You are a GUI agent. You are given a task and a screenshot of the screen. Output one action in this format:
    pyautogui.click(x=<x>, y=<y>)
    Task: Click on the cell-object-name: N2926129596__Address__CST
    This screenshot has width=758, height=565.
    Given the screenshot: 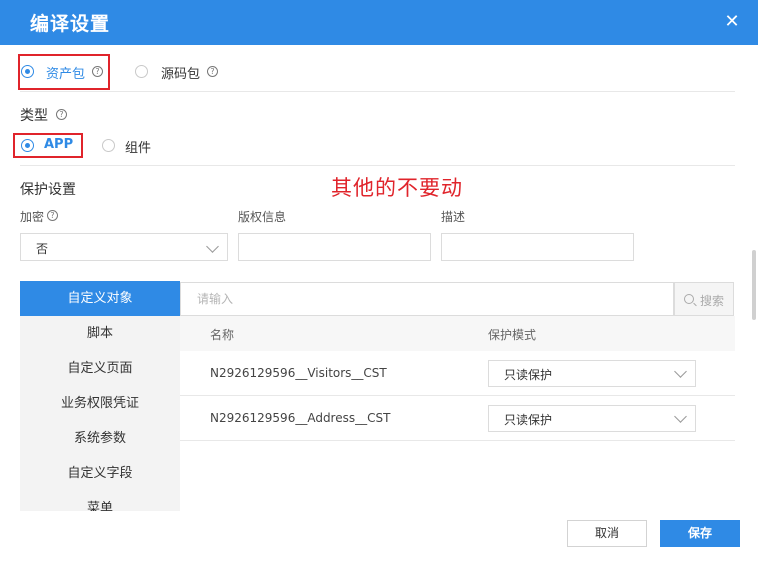 What is the action you would take?
    pyautogui.click(x=300, y=418)
    